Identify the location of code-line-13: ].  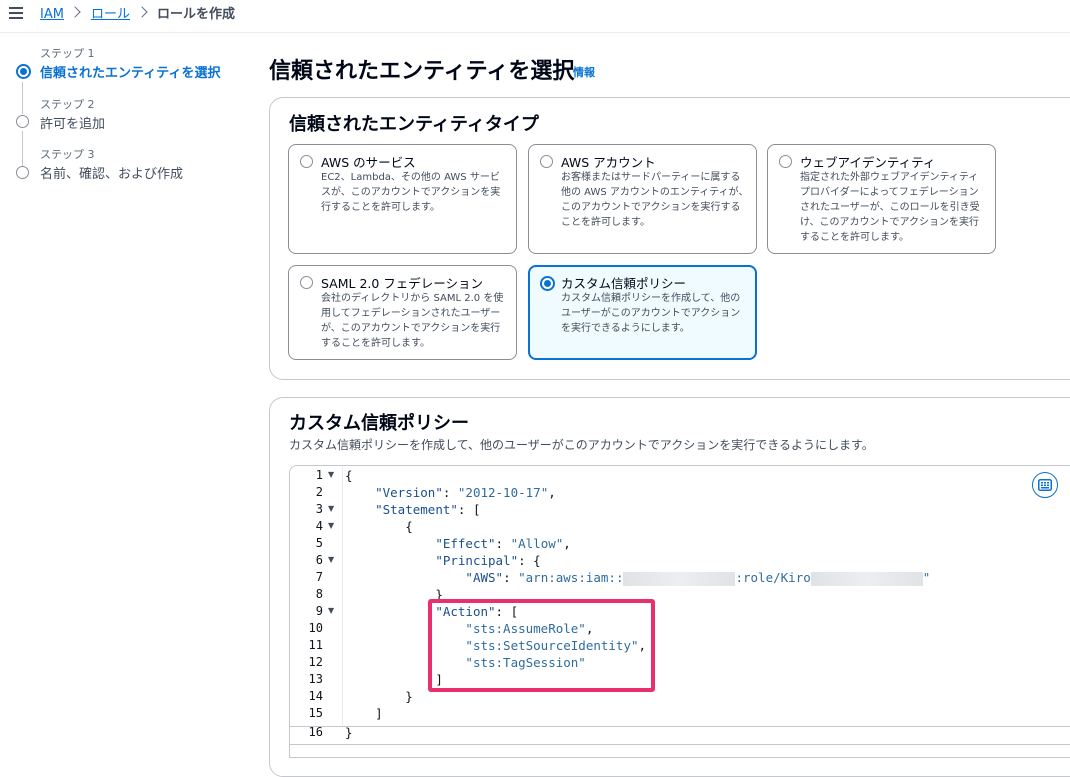
(394, 679).